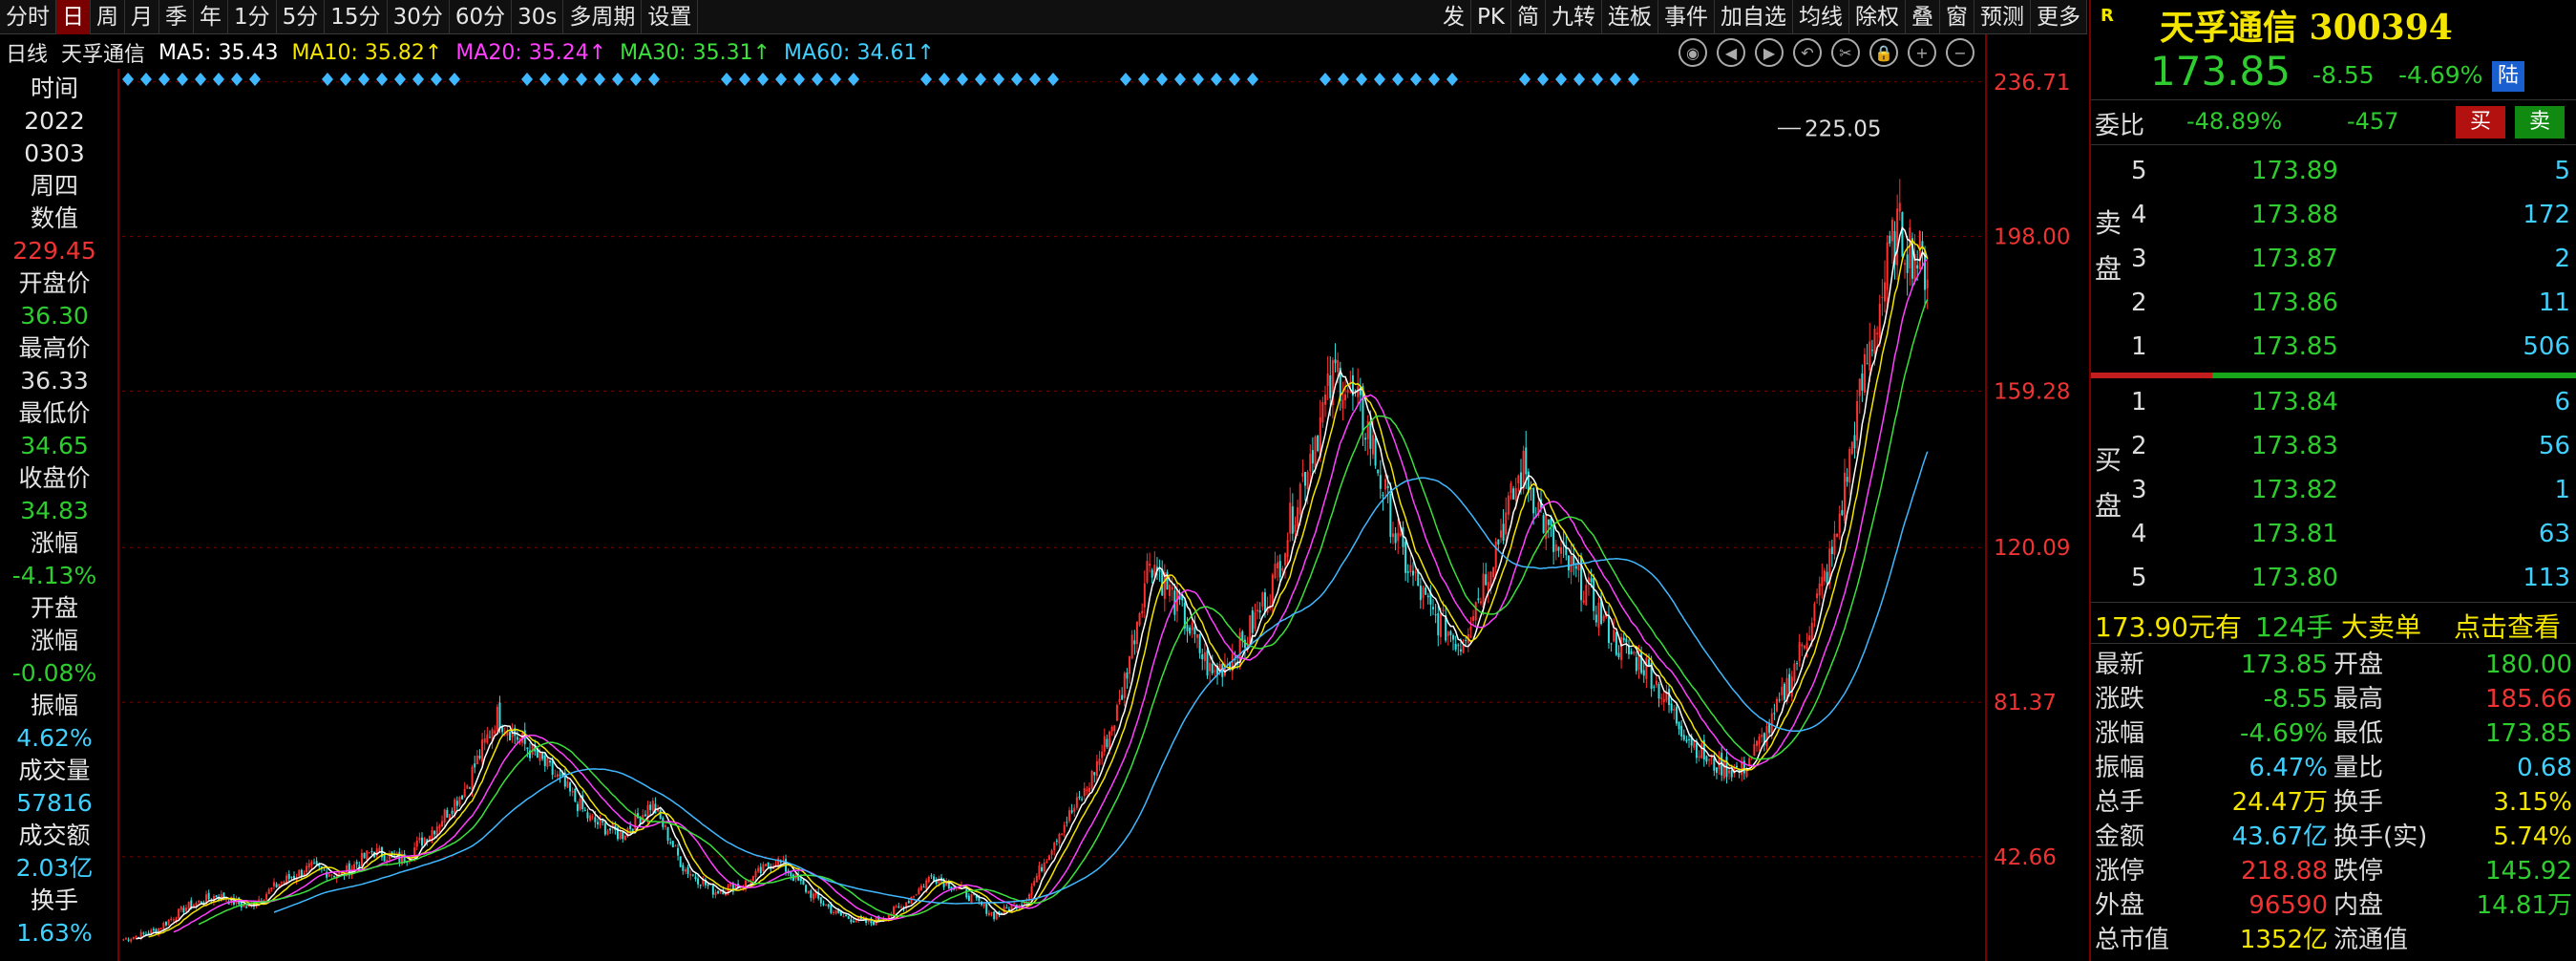 The image size is (2576, 961). What do you see at coordinates (54, 381) in the screenshot?
I see `high-value: 36.33` at bounding box center [54, 381].